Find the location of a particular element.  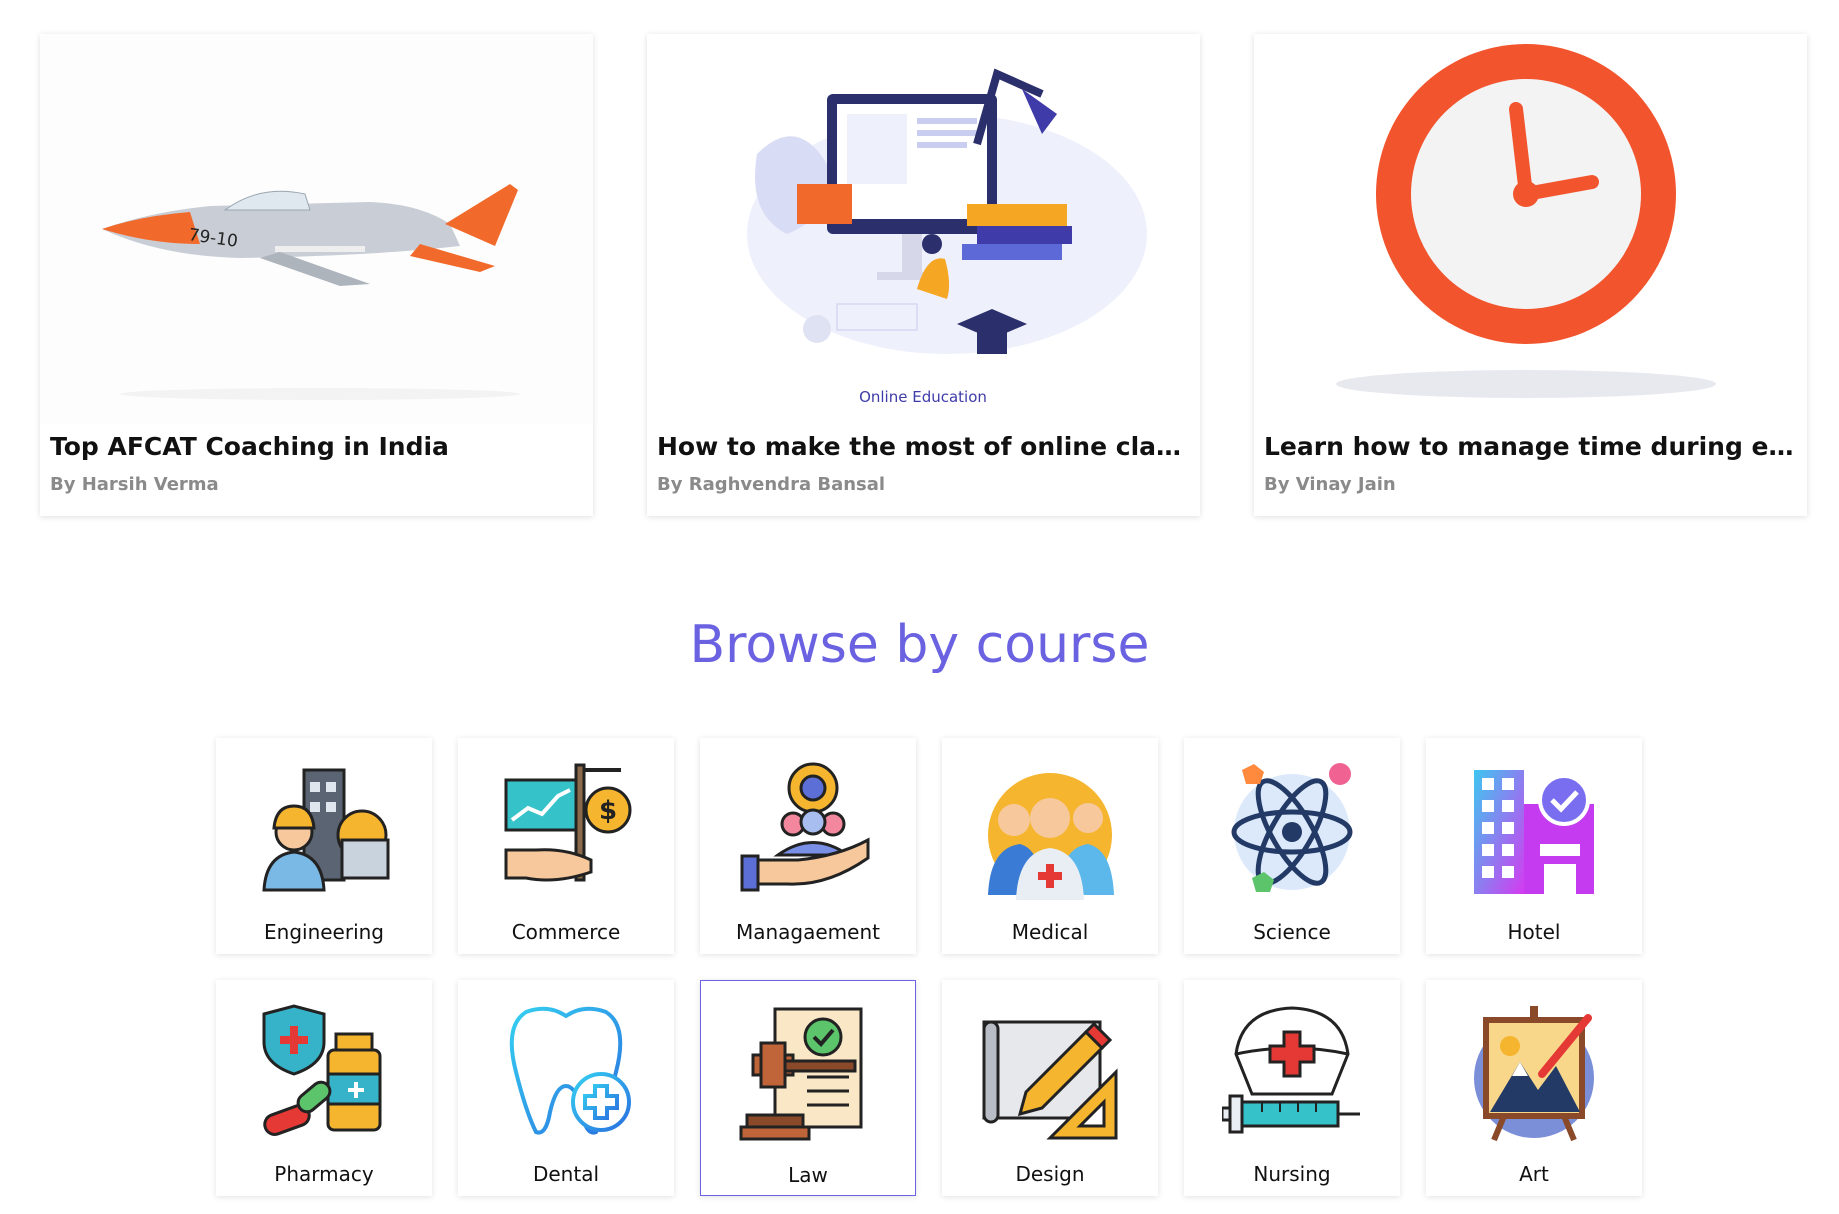

course-label: Hotel is located at coordinates (1534, 932).